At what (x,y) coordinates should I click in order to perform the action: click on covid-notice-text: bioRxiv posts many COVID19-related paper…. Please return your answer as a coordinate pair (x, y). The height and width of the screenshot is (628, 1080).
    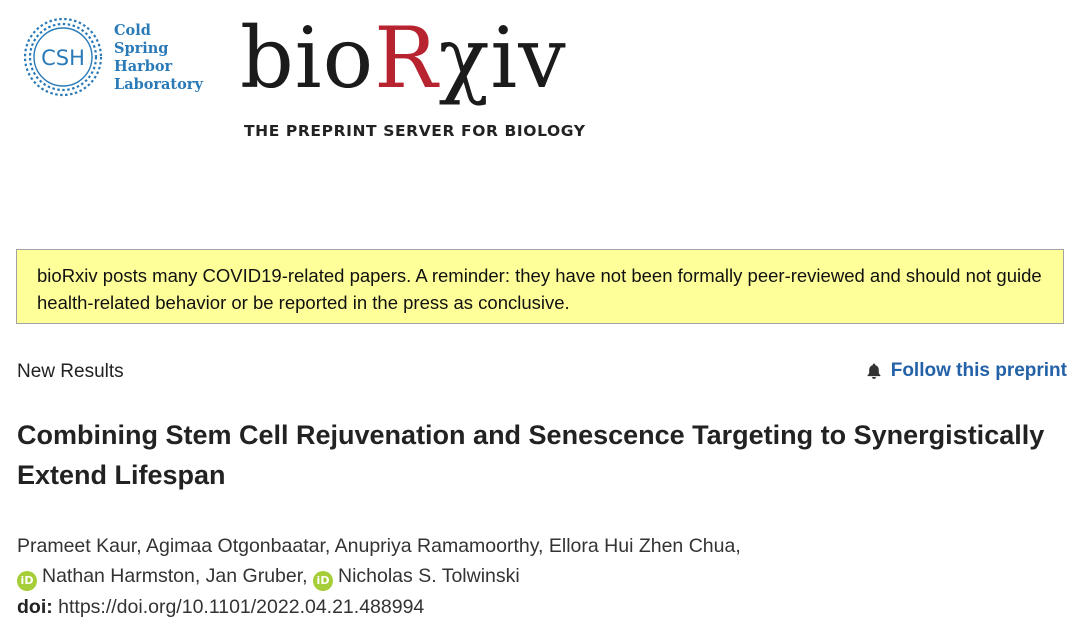
    Looking at the image, I should click on (539, 289).